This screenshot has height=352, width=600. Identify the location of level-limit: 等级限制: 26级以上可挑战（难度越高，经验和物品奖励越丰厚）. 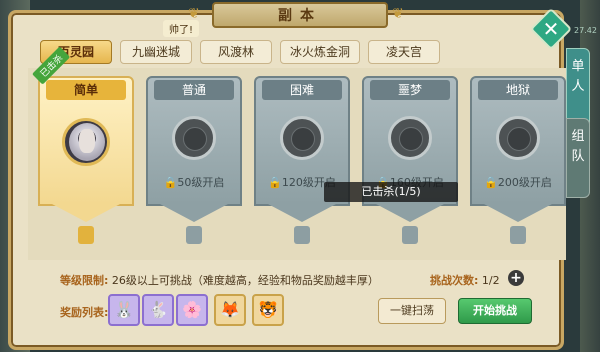
(219, 280).